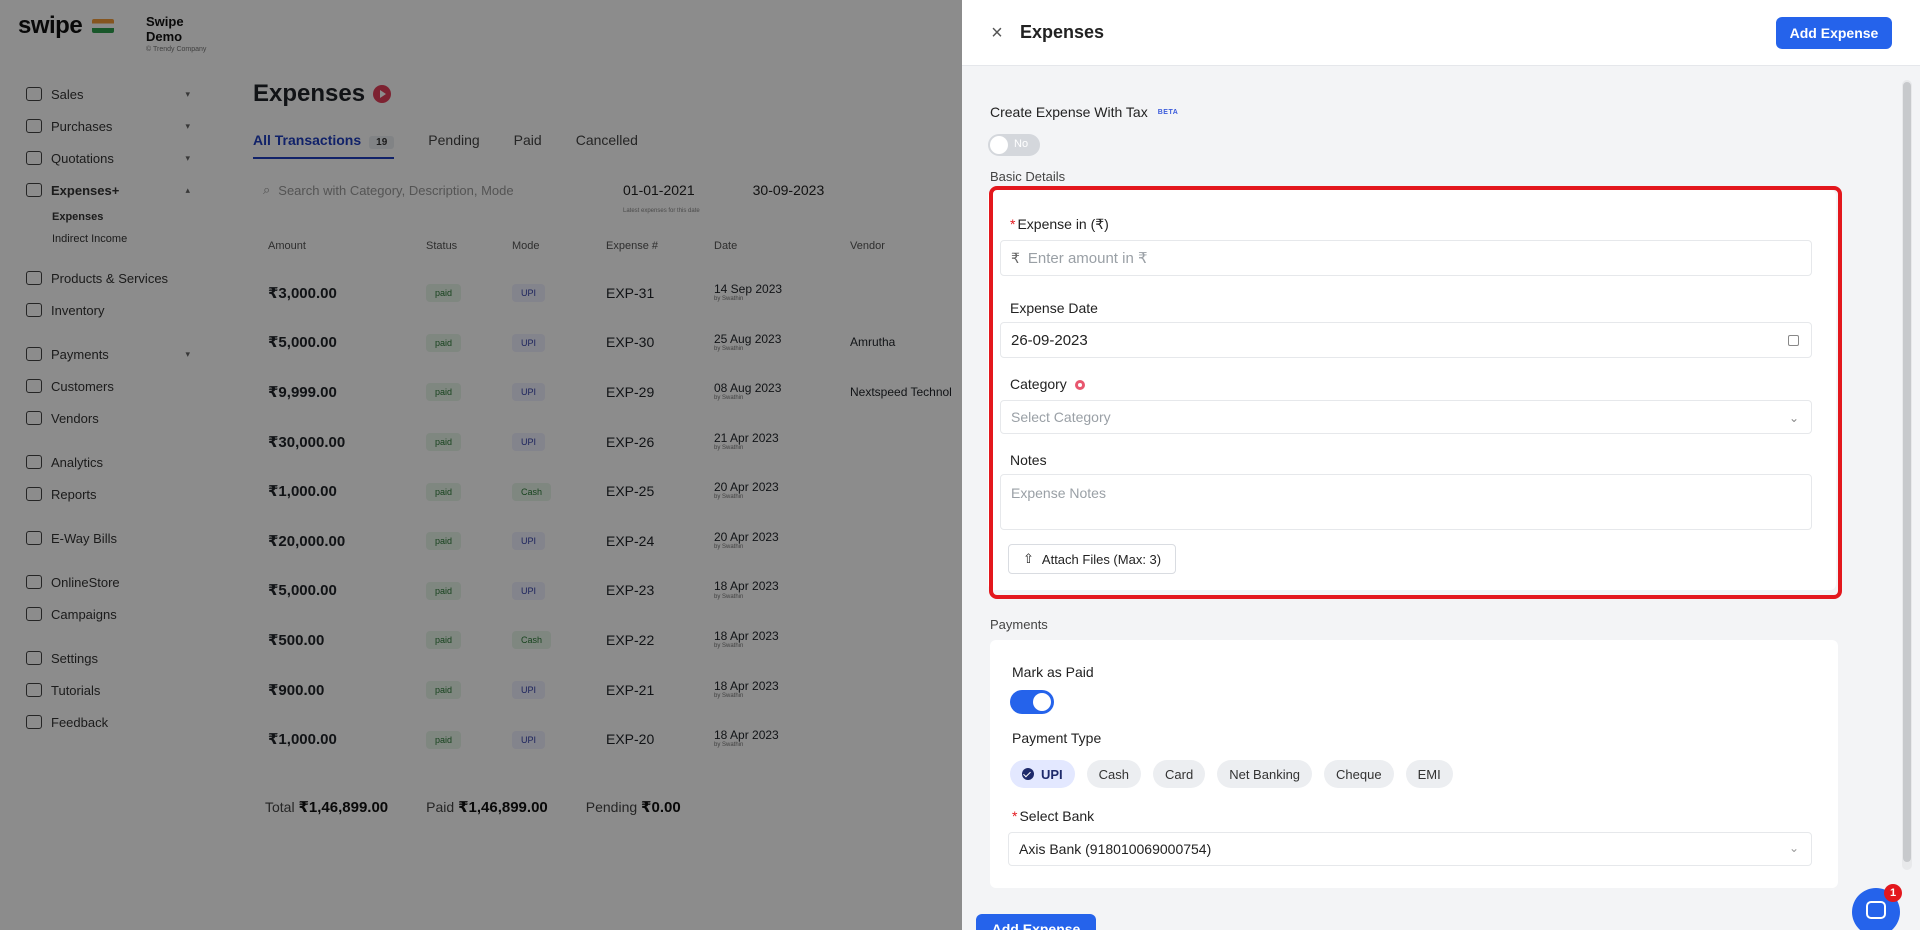 The height and width of the screenshot is (930, 1920). Describe the element at coordinates (1053, 672) in the screenshot. I see `mark-paid-label: Mark as Paid` at that location.